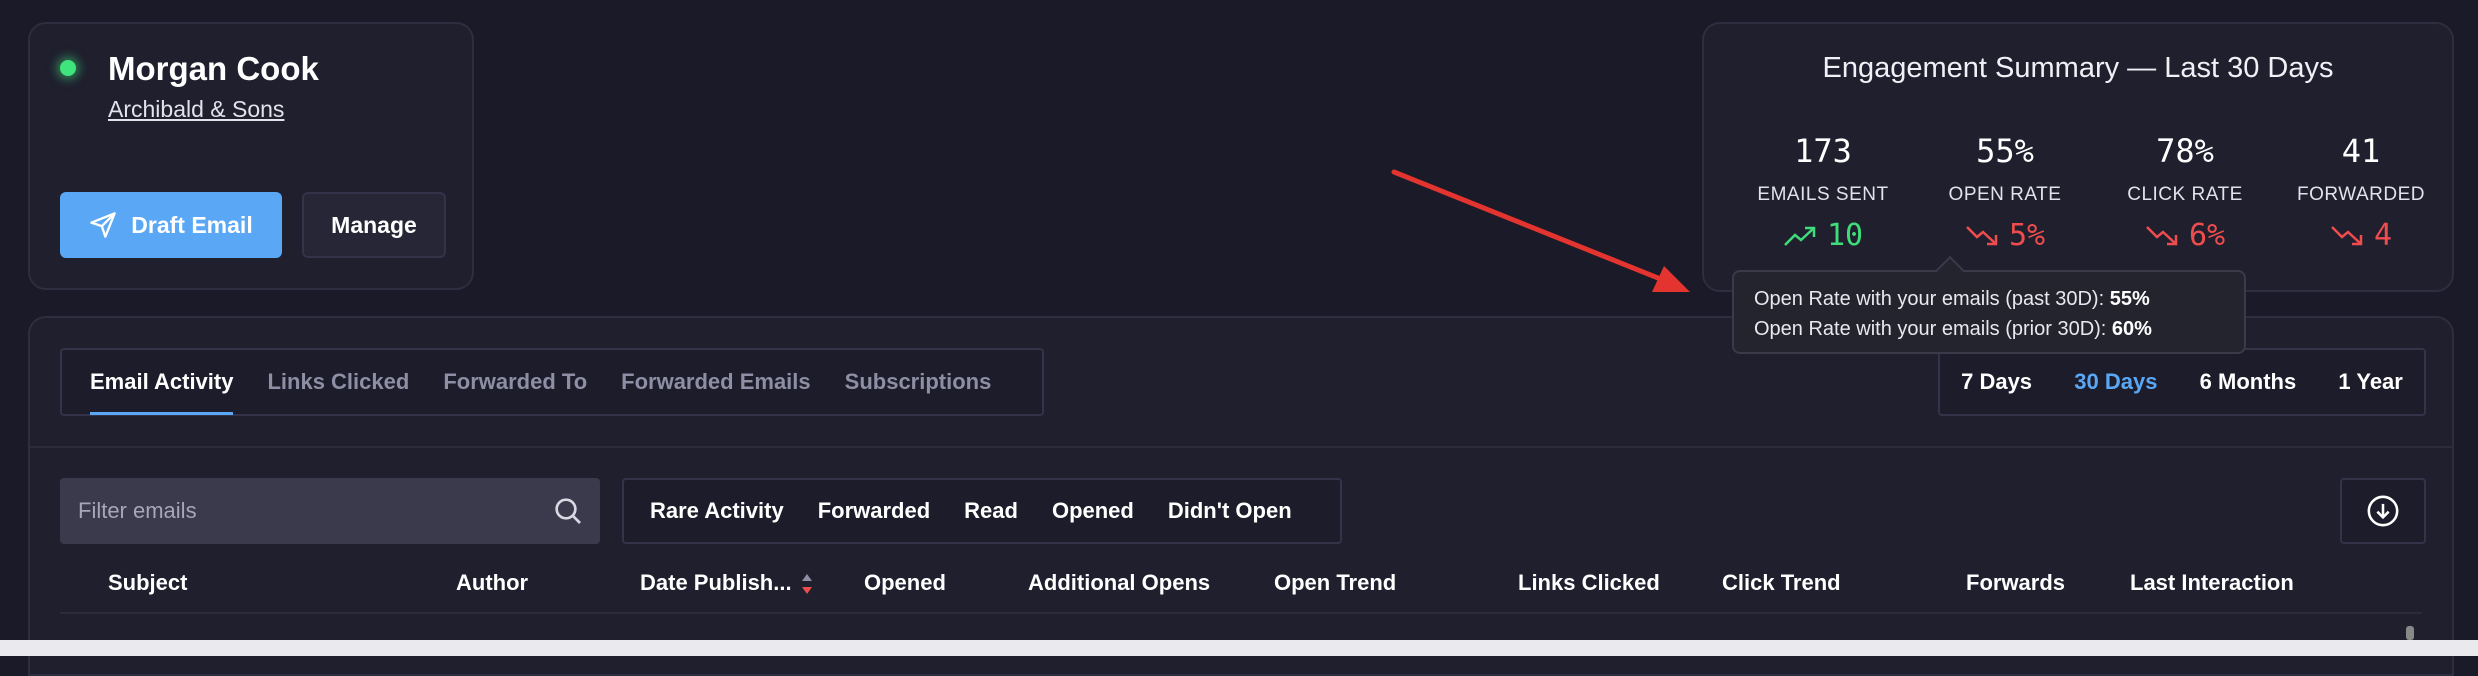 Image resolution: width=2478 pixels, height=676 pixels. What do you see at coordinates (1540, 230) in the screenshot?
I see `annotation-arrow` at bounding box center [1540, 230].